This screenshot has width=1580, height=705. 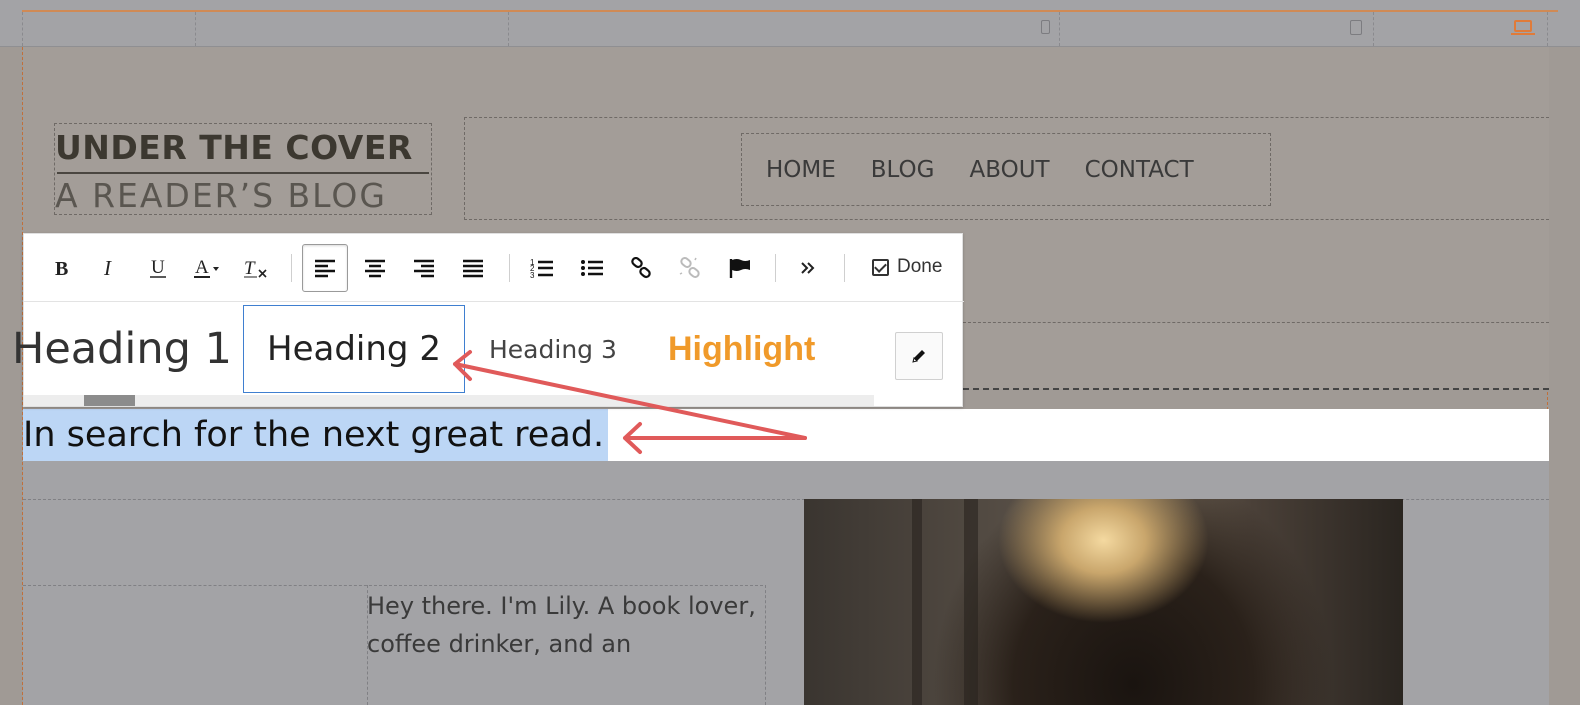 I want to click on unordered-list-icon, so click(x=592, y=268).